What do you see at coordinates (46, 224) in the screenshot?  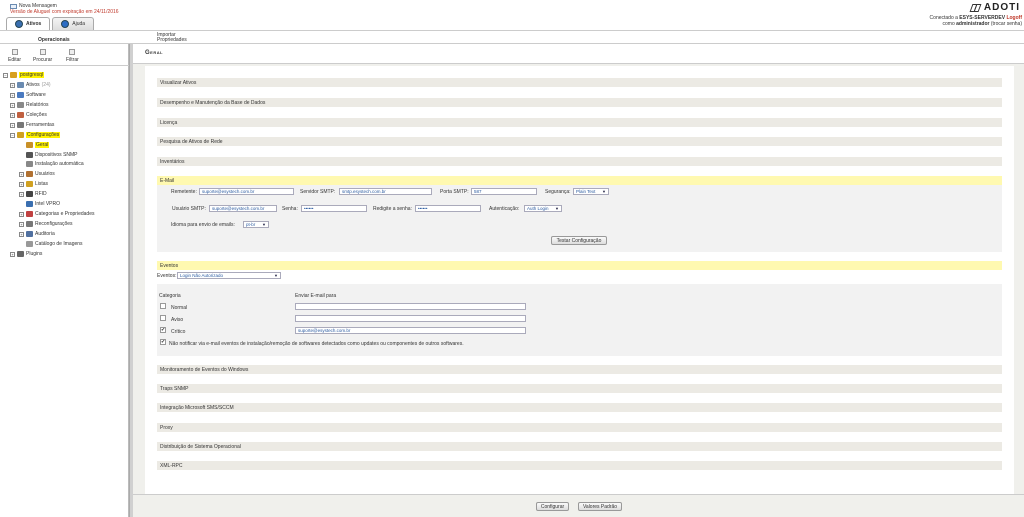 I see `tree-item-reconfiguracoes: + Reconfigurações` at bounding box center [46, 224].